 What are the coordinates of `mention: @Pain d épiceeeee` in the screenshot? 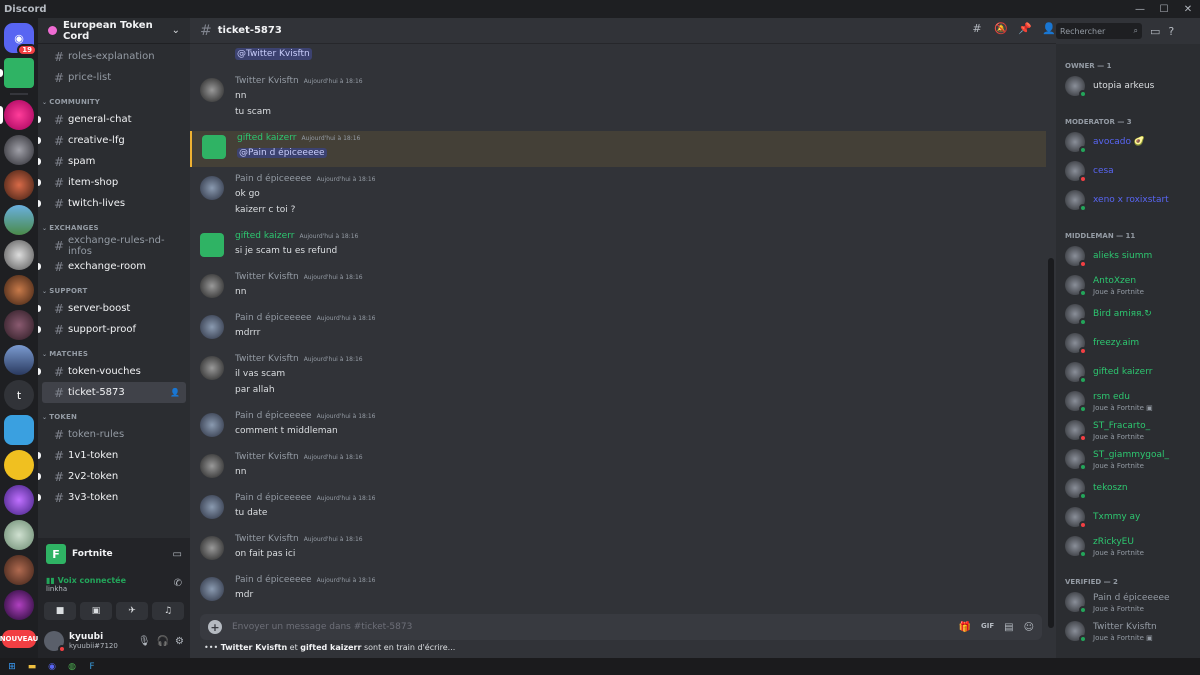 It's located at (282, 153).